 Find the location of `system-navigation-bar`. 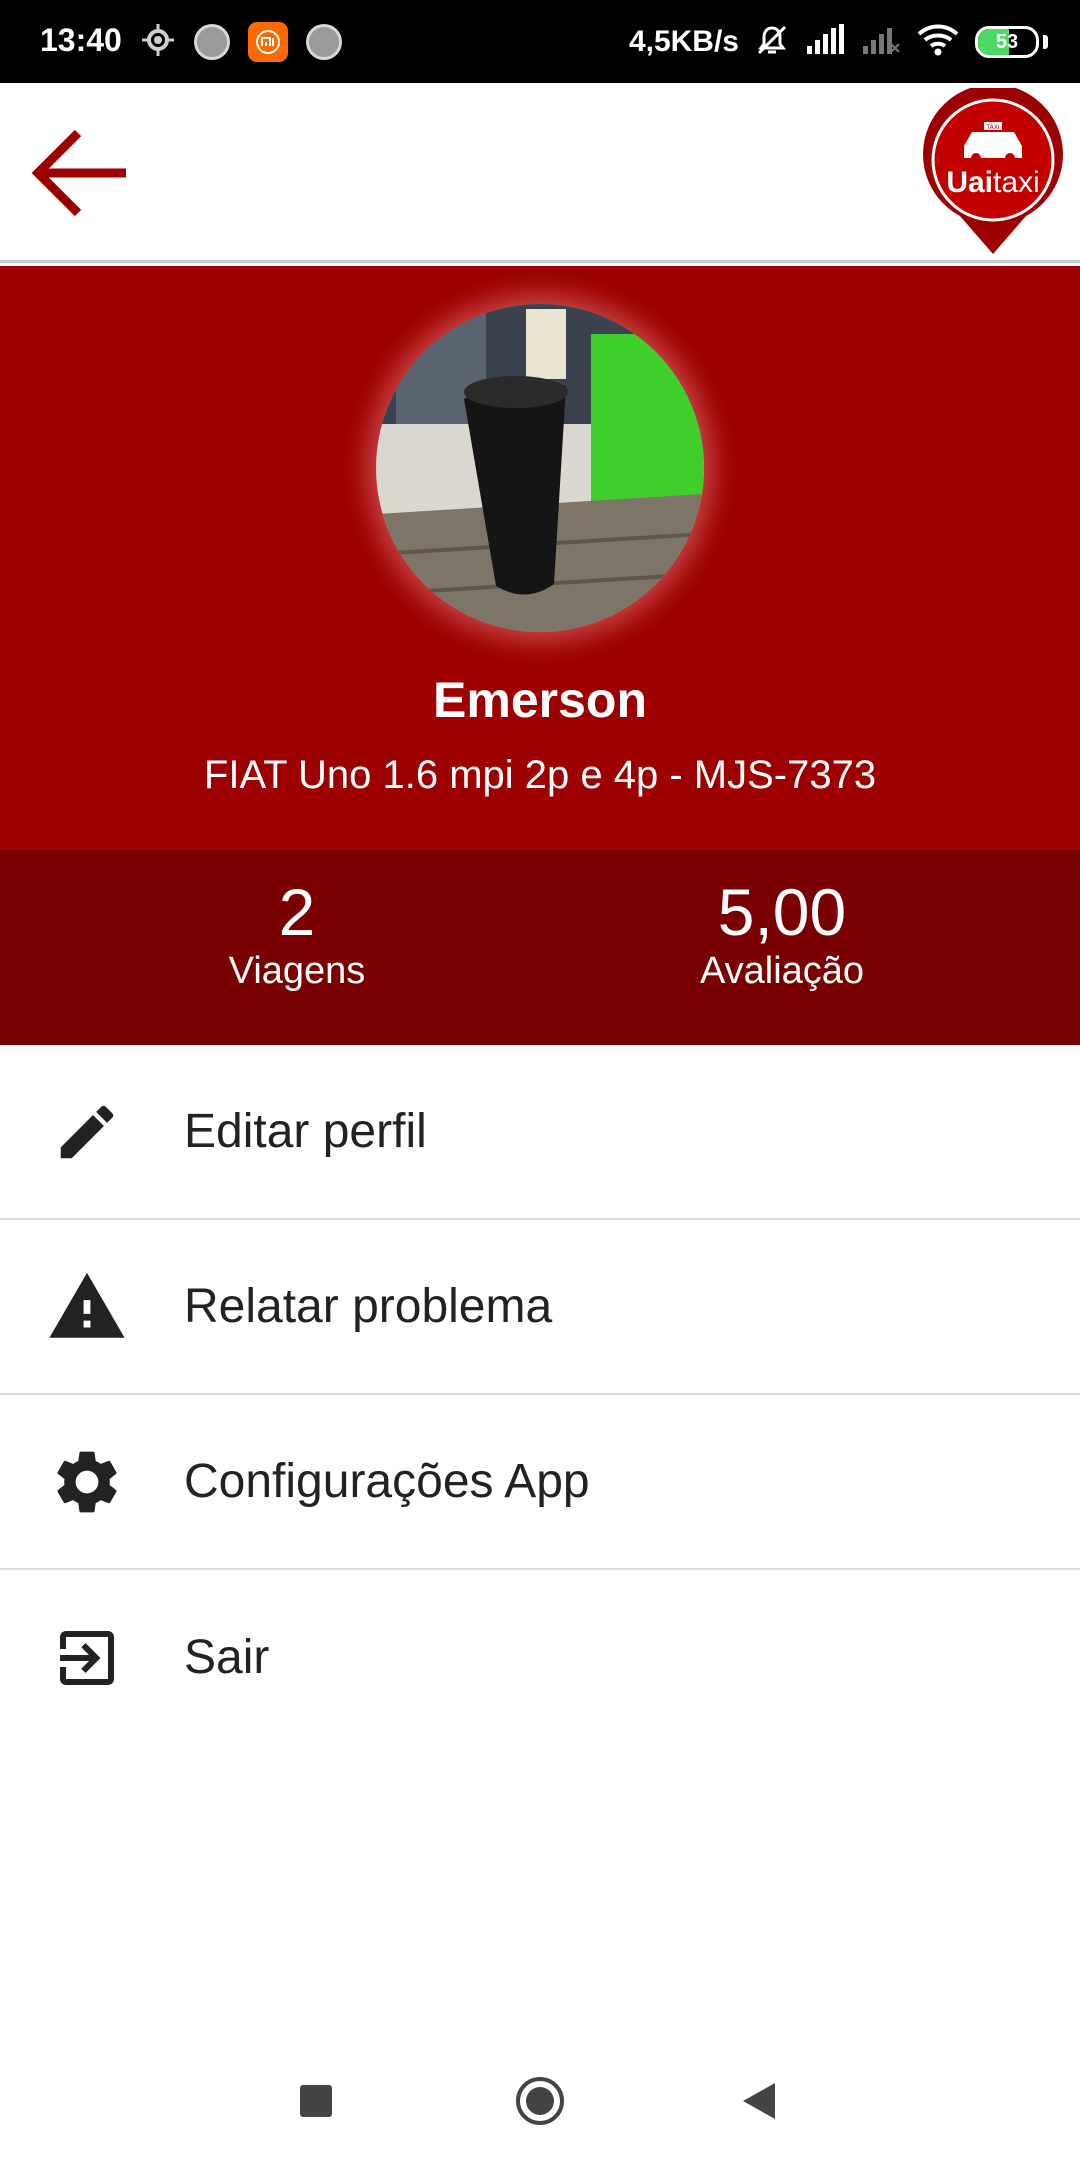

system-navigation-bar is located at coordinates (540, 2100).